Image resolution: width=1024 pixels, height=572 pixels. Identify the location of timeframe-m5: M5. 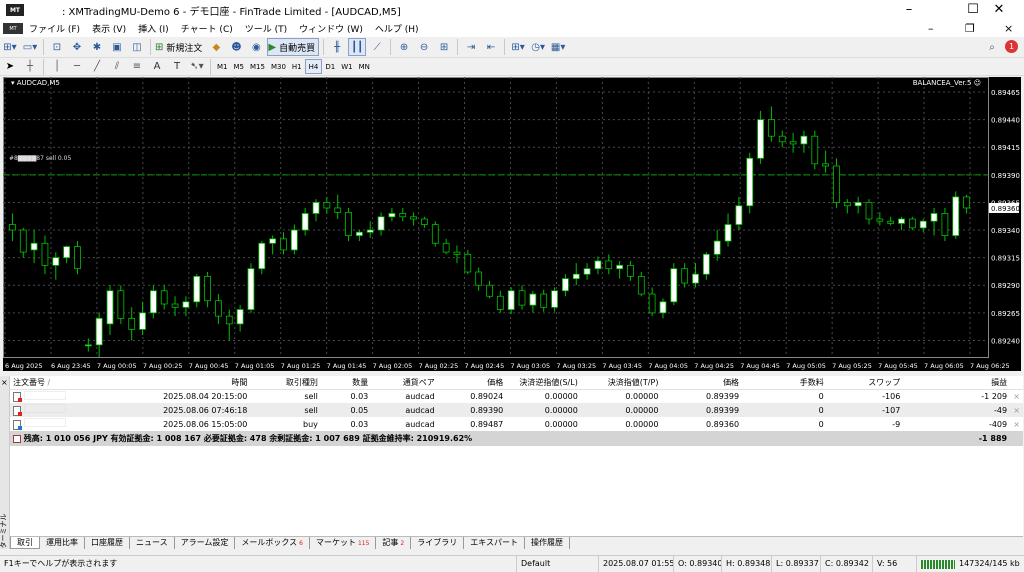
(239, 66).